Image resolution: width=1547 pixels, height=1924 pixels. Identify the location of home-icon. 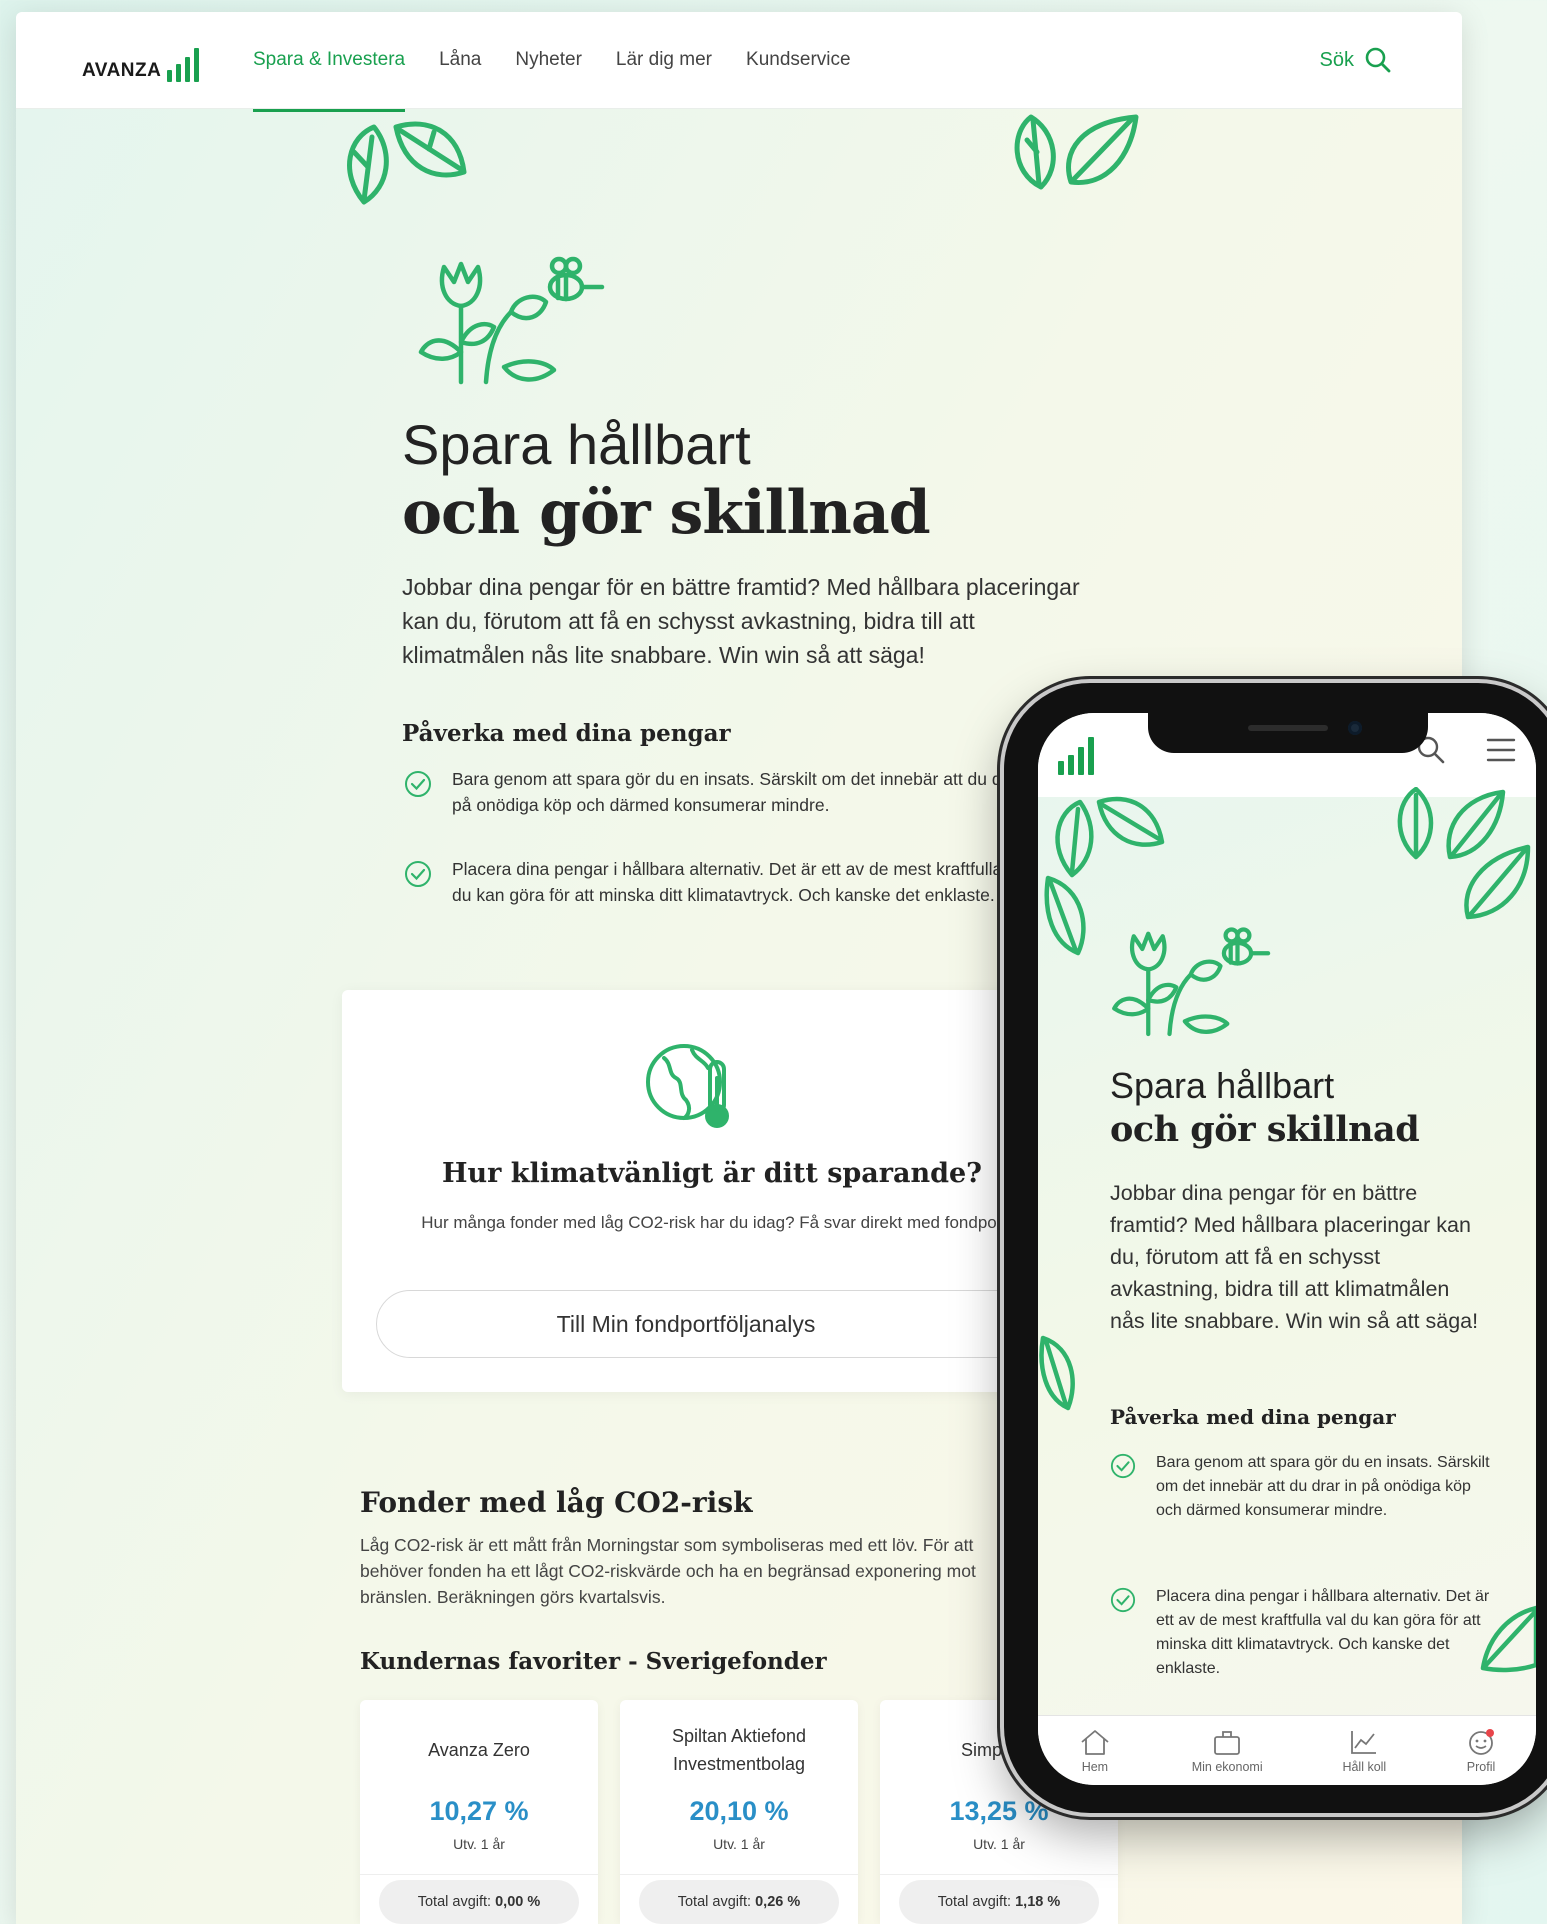
(1095, 1742).